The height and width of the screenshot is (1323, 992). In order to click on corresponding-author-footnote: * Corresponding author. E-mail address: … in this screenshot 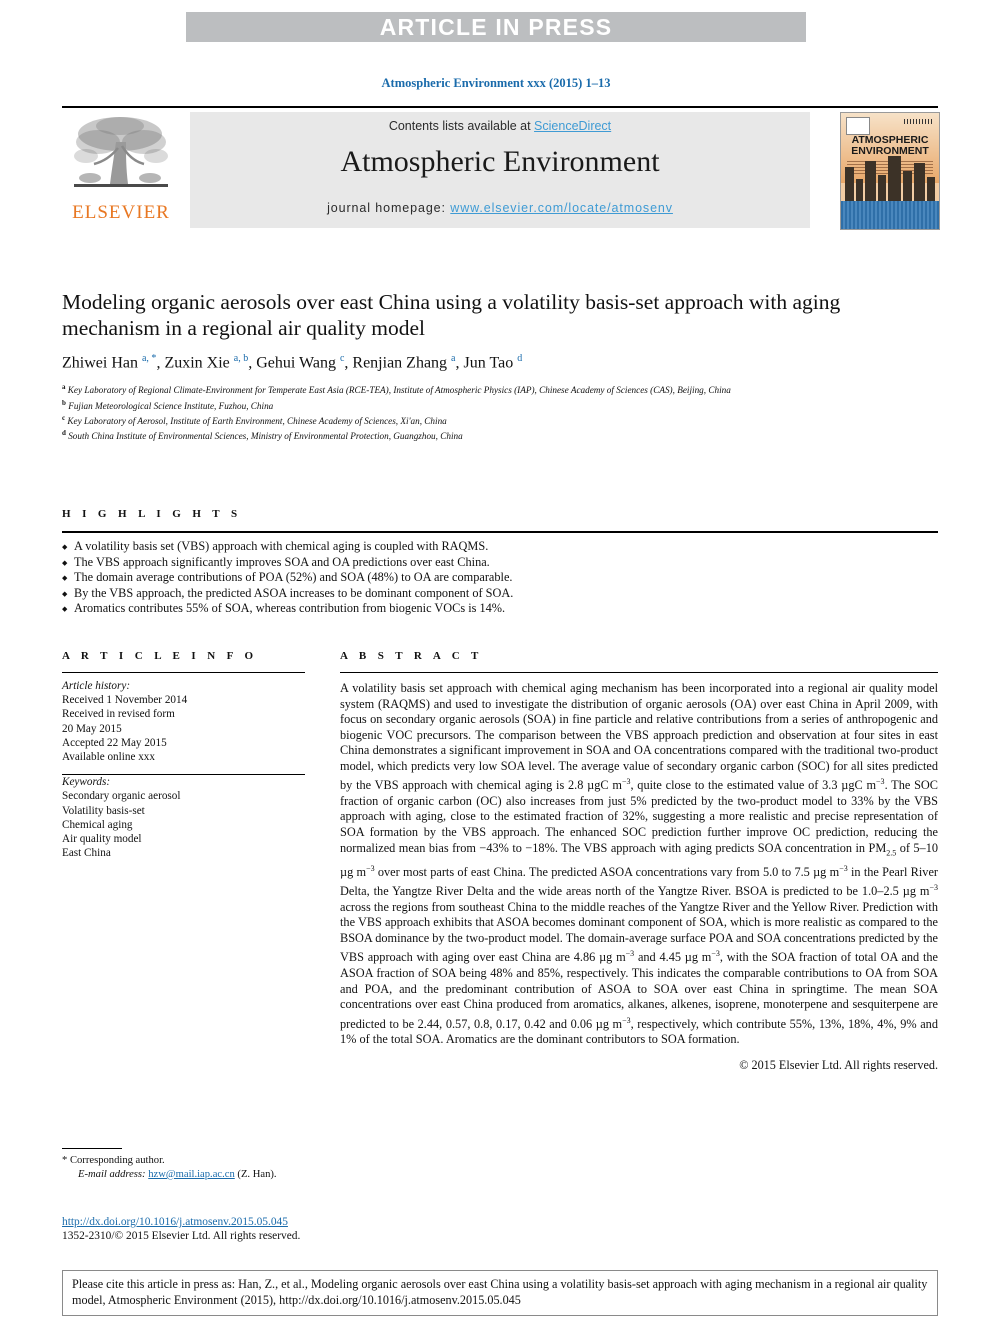, I will do `click(282, 1165)`.